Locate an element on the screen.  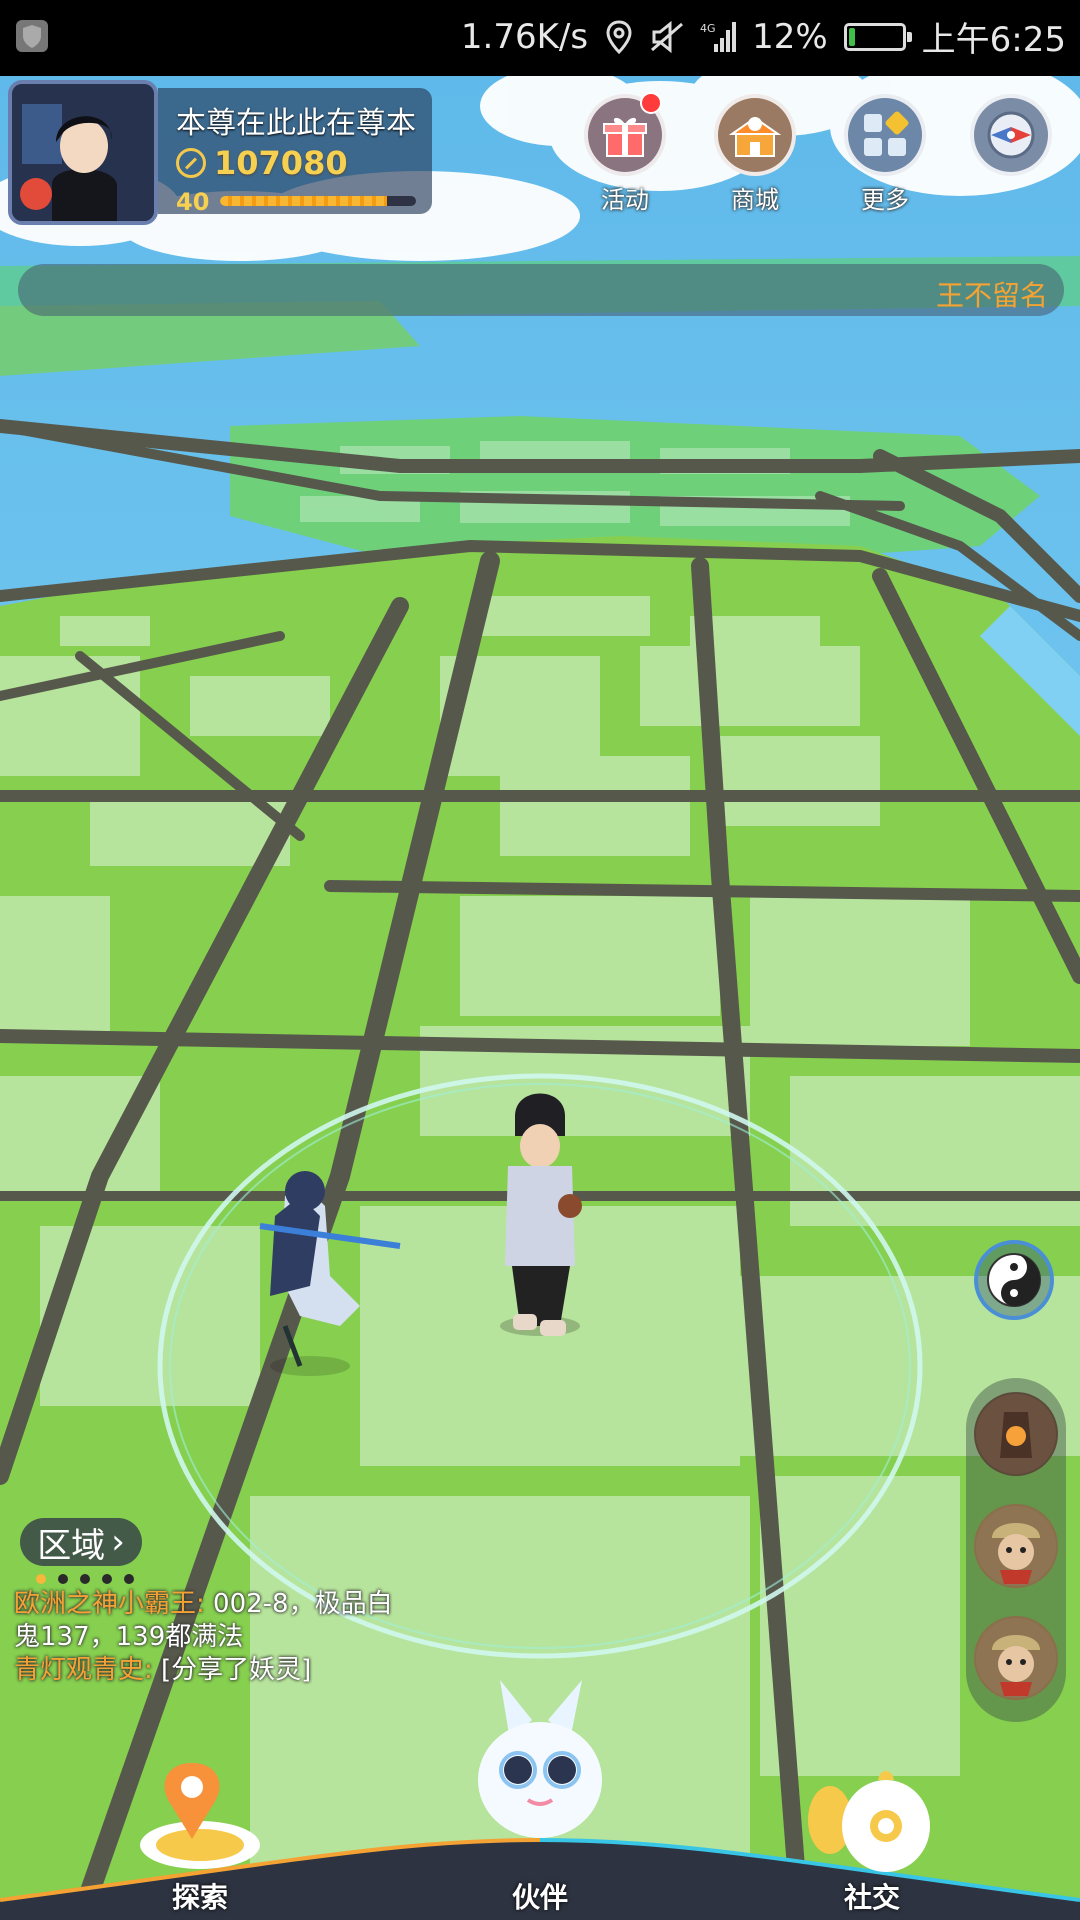
xp-bar is located at coordinates (318, 201).